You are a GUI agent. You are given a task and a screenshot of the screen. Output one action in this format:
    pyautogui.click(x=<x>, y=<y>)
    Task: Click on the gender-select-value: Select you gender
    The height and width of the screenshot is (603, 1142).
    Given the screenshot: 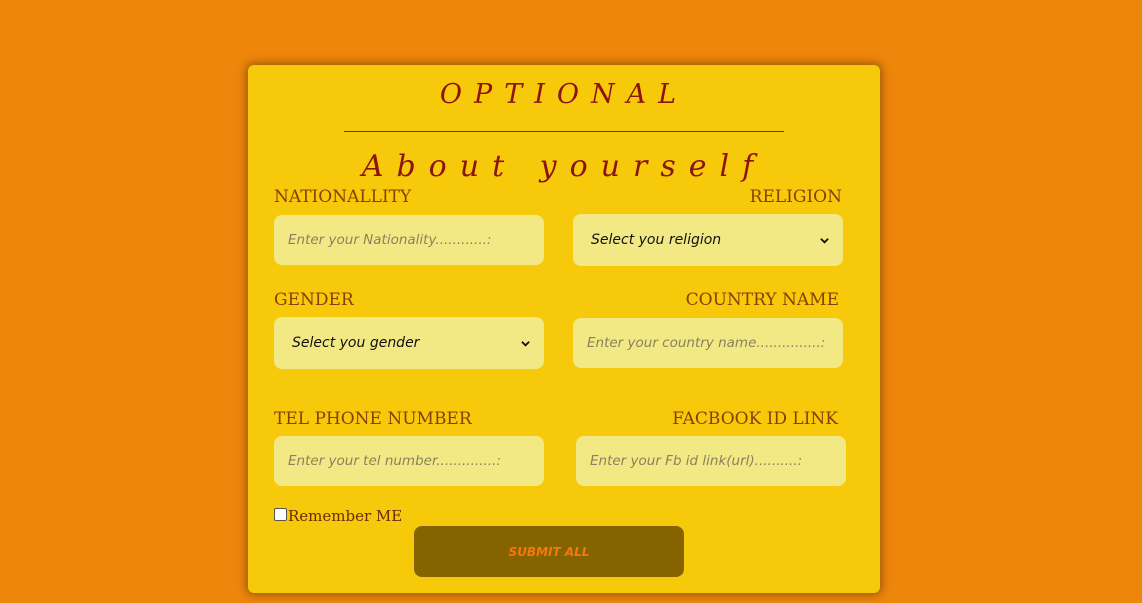 What is the action you would take?
    pyautogui.click(x=356, y=343)
    